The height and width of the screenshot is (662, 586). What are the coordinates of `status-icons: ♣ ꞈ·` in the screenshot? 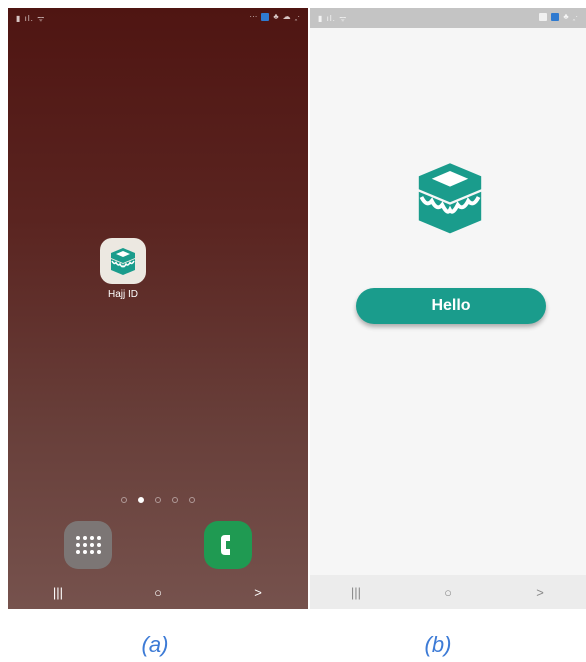 It's located at (558, 16).